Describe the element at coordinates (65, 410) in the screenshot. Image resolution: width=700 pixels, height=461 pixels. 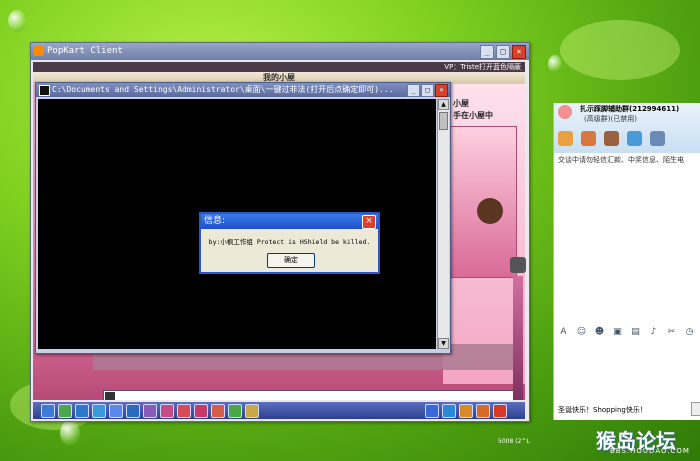
I see `back-icon` at that location.